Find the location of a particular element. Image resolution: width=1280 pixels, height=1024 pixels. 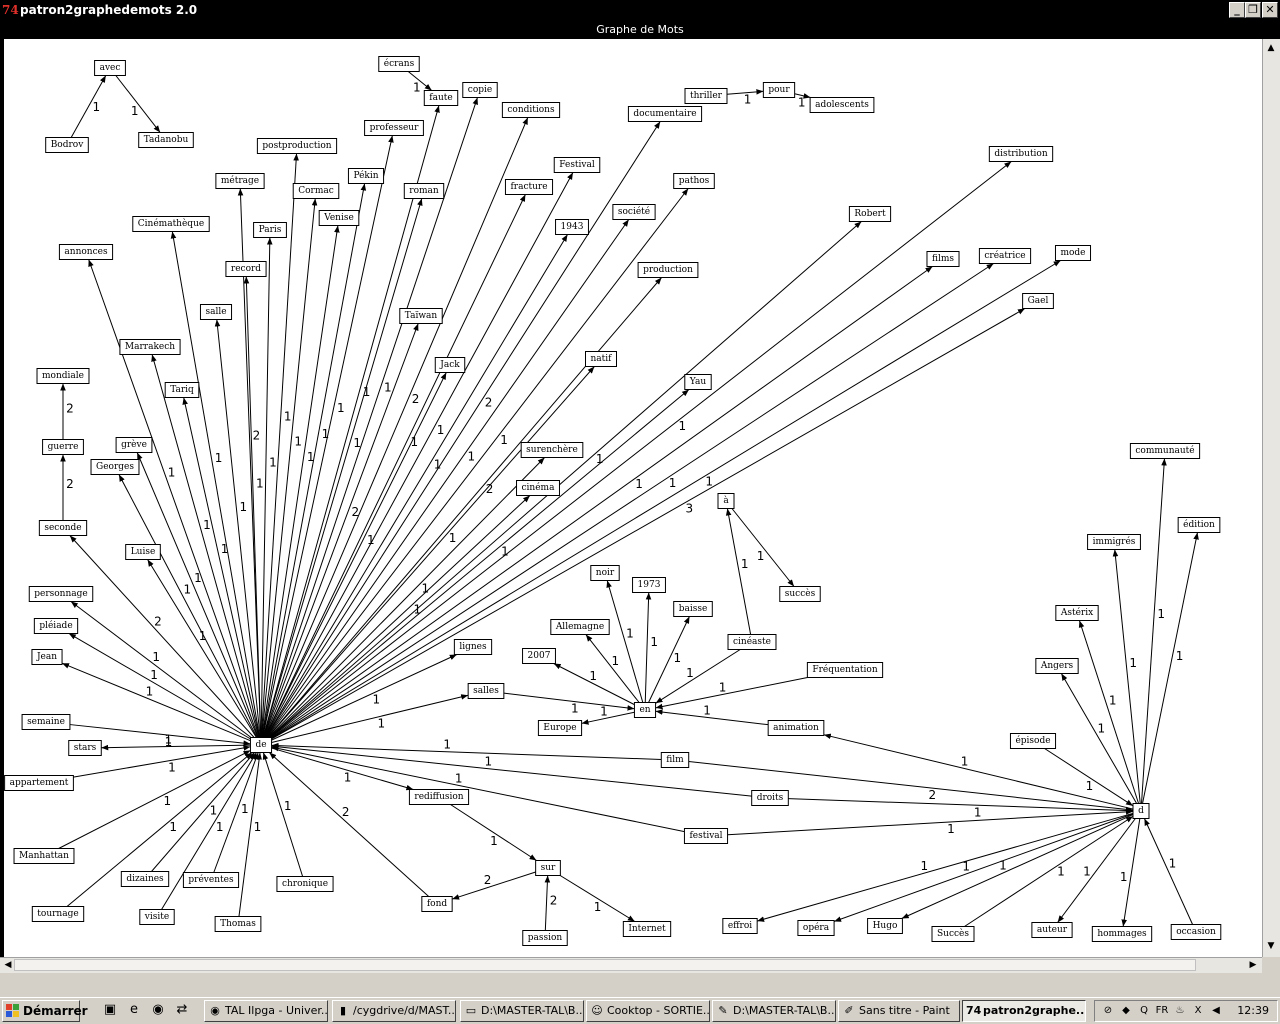

graph-node-passion: passion is located at coordinates (545, 938).